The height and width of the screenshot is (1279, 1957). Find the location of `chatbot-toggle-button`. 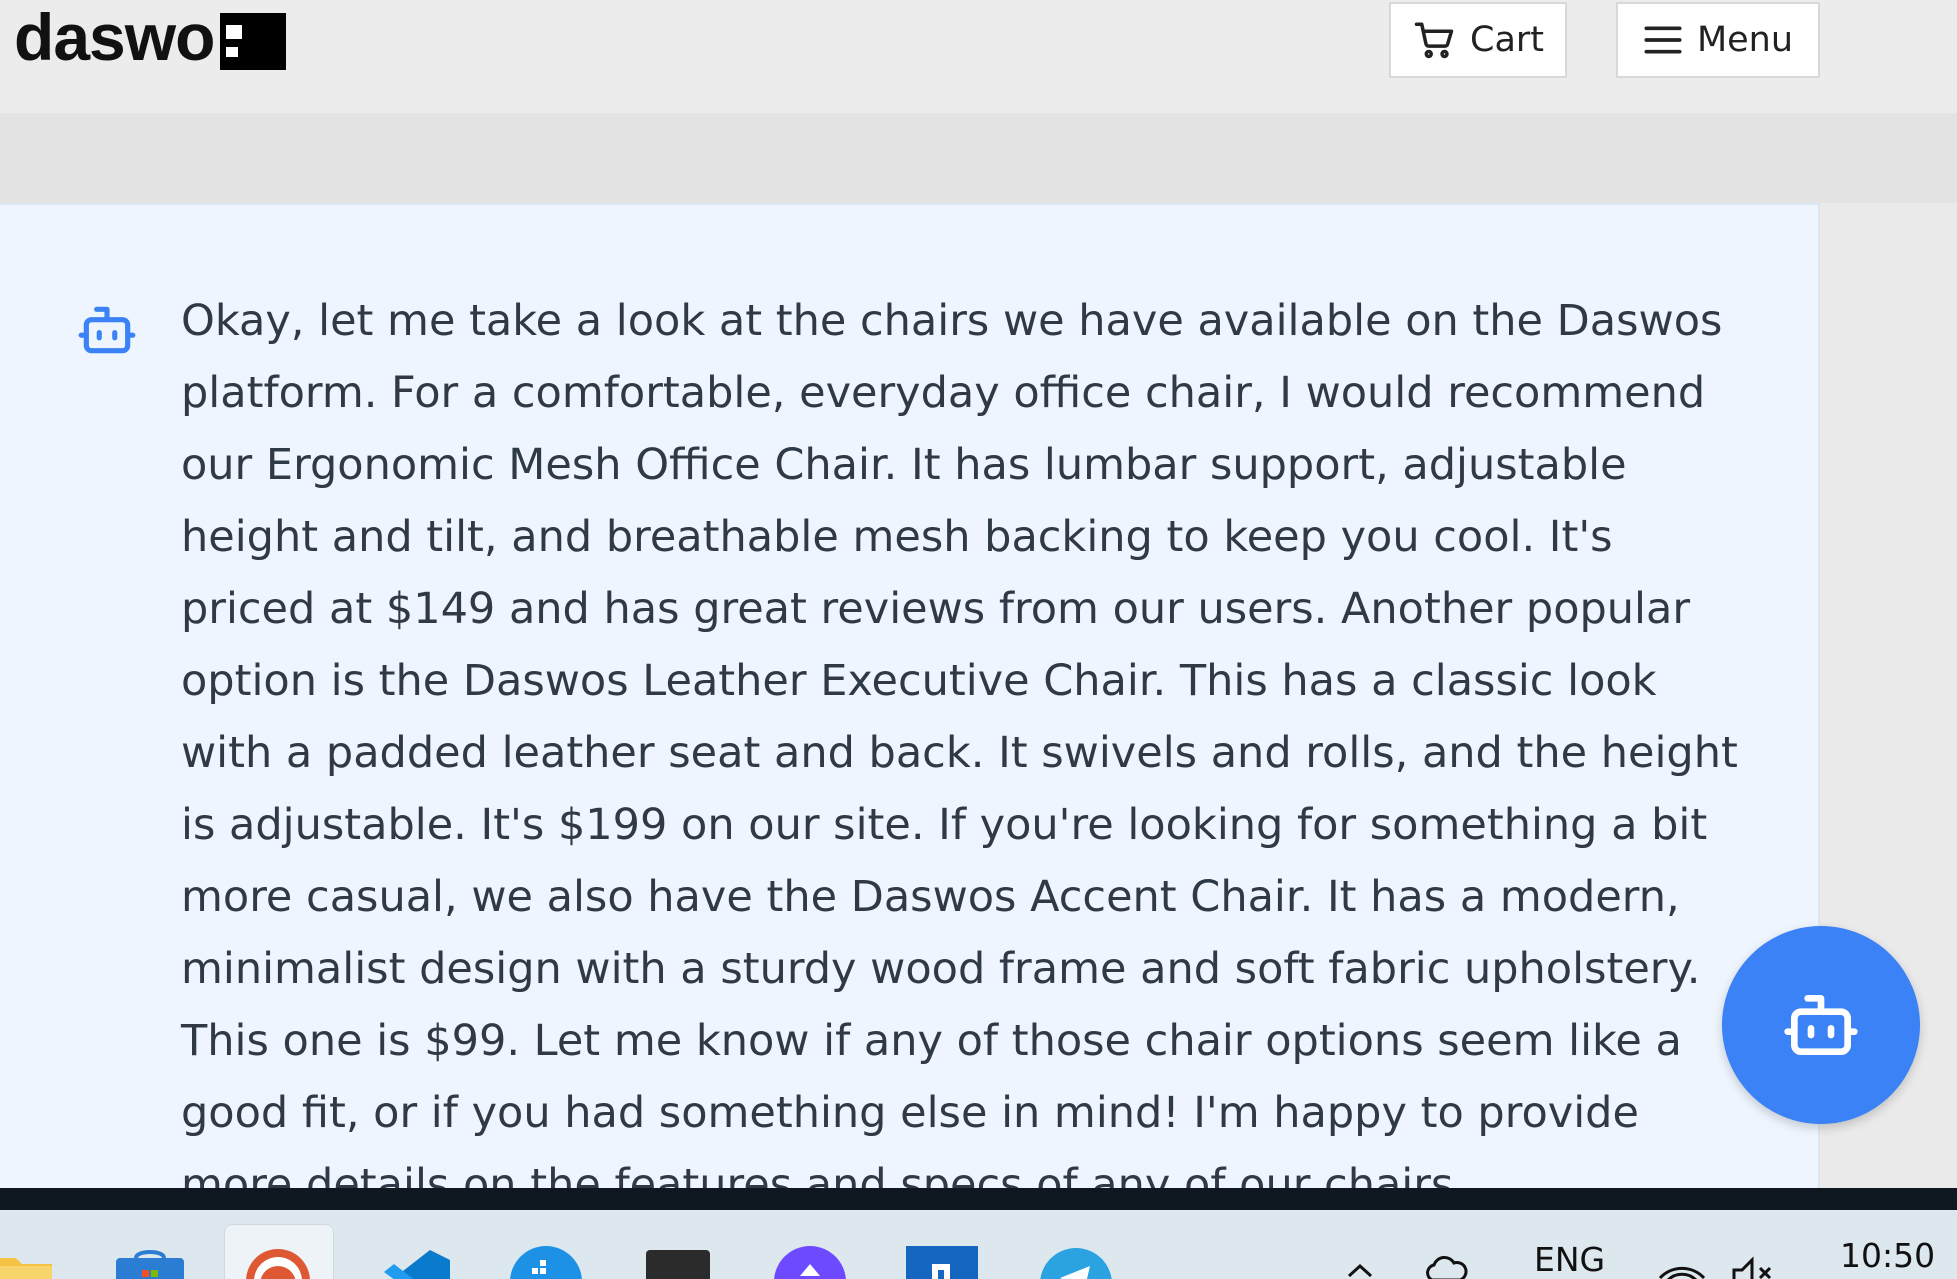

chatbot-toggle-button is located at coordinates (1821, 1025).